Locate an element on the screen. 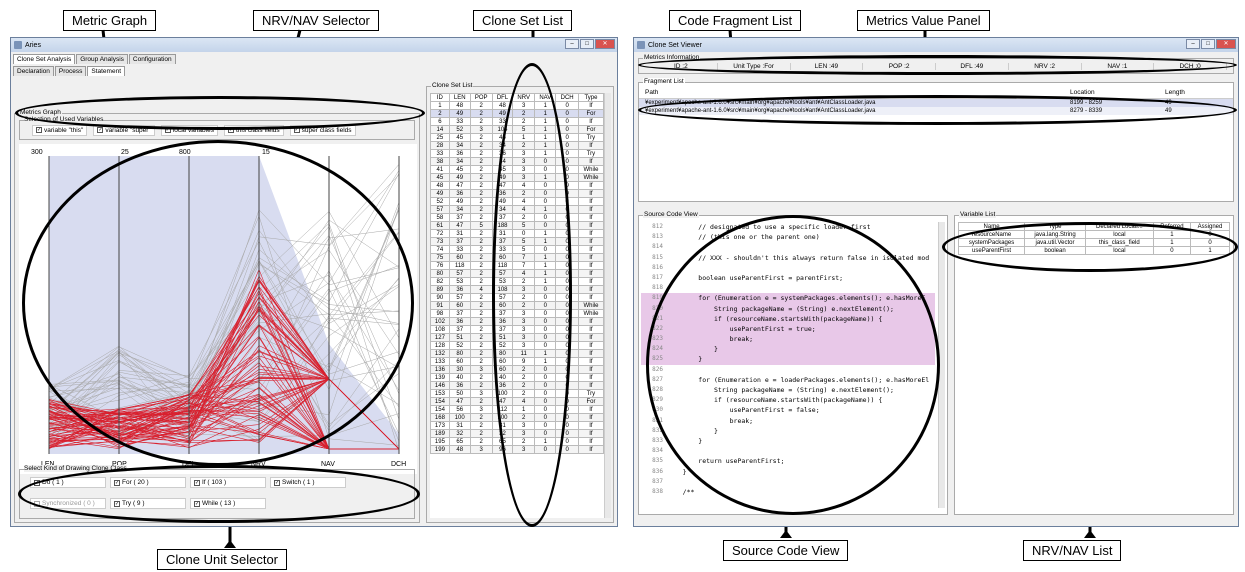  kind-synchronized-checkbox: Synchronized ( 0 ) is located at coordinates (68, 503).